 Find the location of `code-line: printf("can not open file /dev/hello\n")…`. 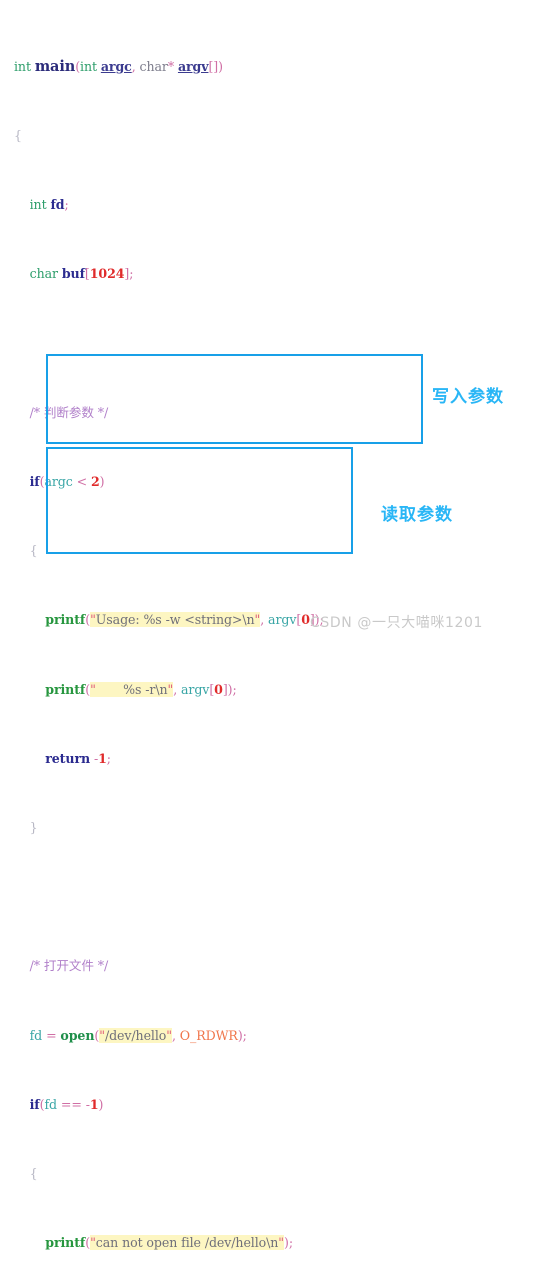

code-line: printf("can not open file /dev/hello\n")… is located at coordinates (169, 1243).